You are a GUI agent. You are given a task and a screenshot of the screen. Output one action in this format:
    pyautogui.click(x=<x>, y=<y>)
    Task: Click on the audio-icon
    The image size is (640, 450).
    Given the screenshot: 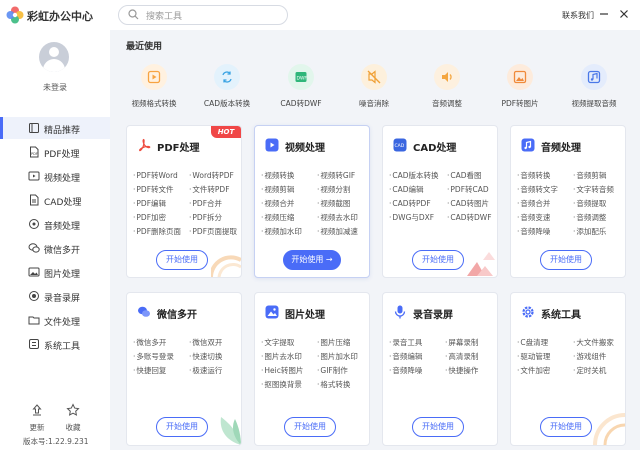 What is the action you would take?
    pyautogui.click(x=34, y=224)
    